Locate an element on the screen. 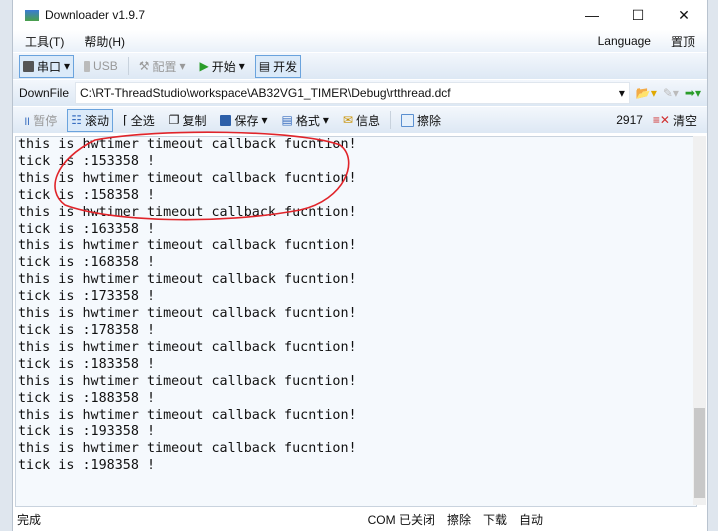 The width and height of the screenshot is (718, 531). window-title: Downloader v1.9.7 is located at coordinates (95, 15).